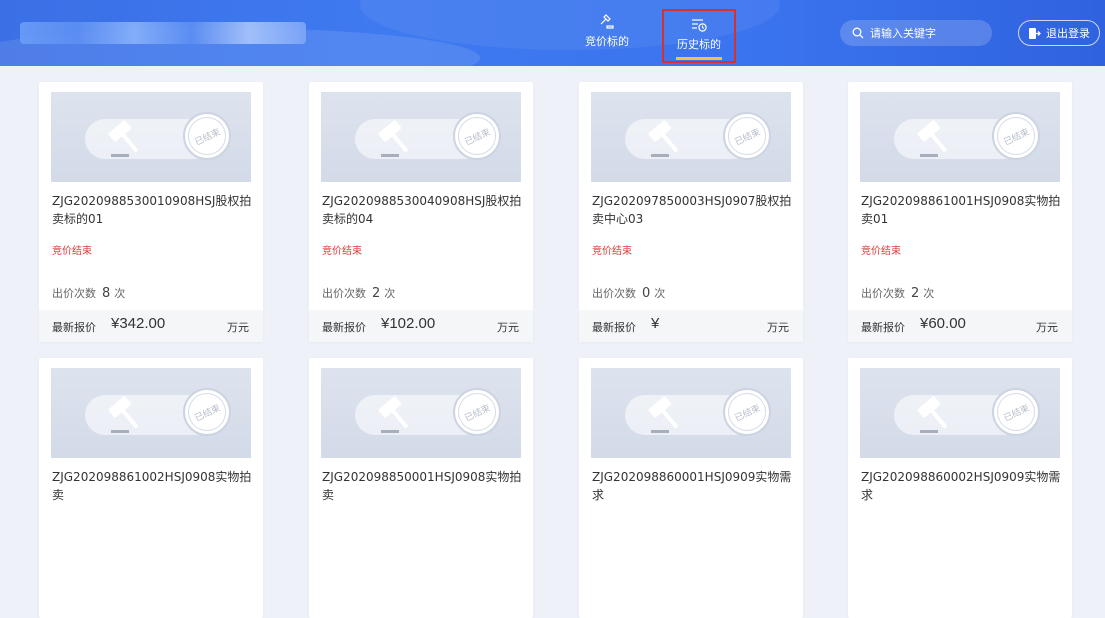 The width and height of the screenshot is (1105, 618). Describe the element at coordinates (106, 293) in the screenshot. I see `bid-count-value: 8` at that location.